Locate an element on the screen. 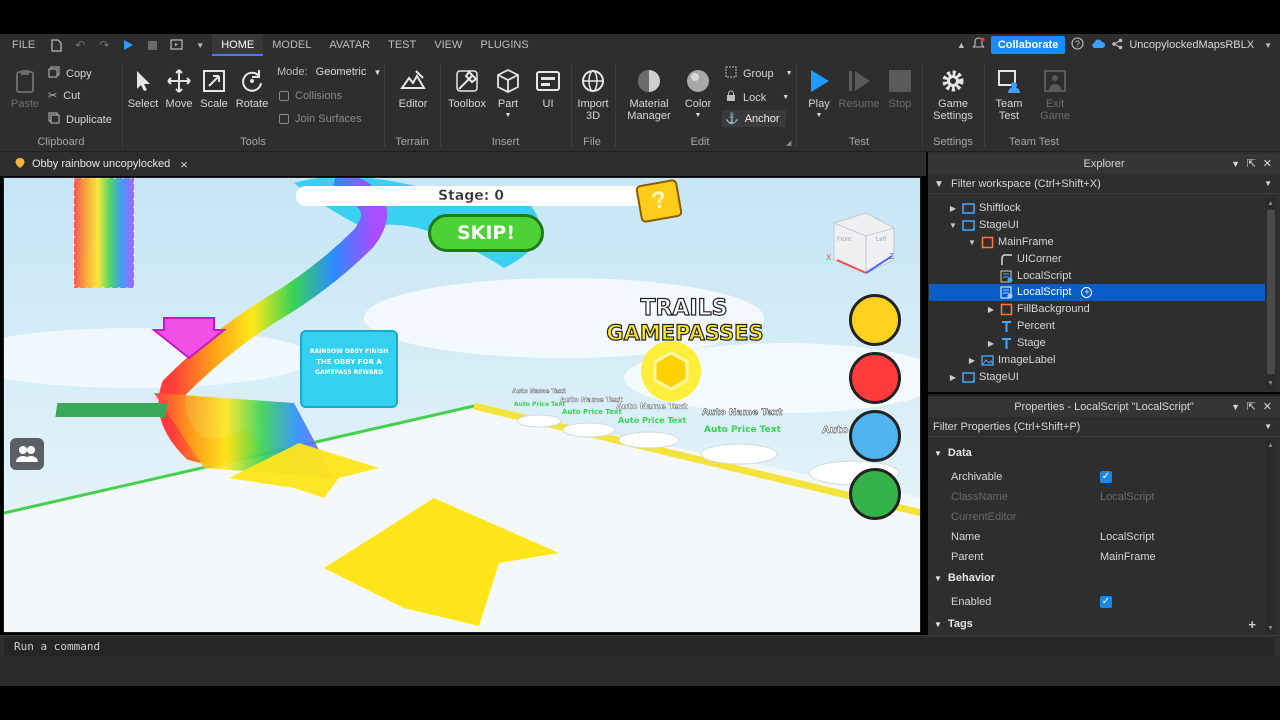  toolbox-button: Toolbox is located at coordinates (467, 89).